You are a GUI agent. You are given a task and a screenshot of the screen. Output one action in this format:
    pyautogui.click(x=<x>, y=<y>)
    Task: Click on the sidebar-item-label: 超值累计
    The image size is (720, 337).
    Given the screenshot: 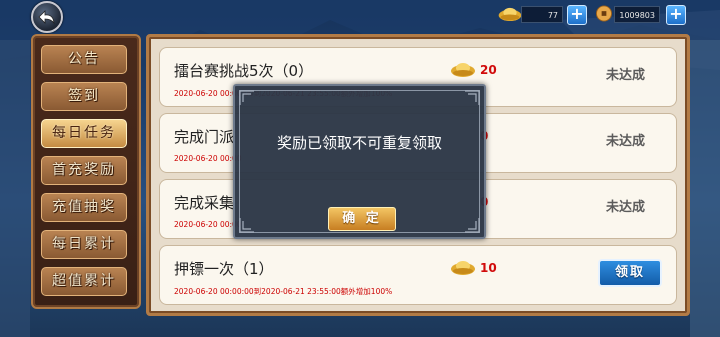 What is the action you would take?
    pyautogui.click(x=84, y=281)
    